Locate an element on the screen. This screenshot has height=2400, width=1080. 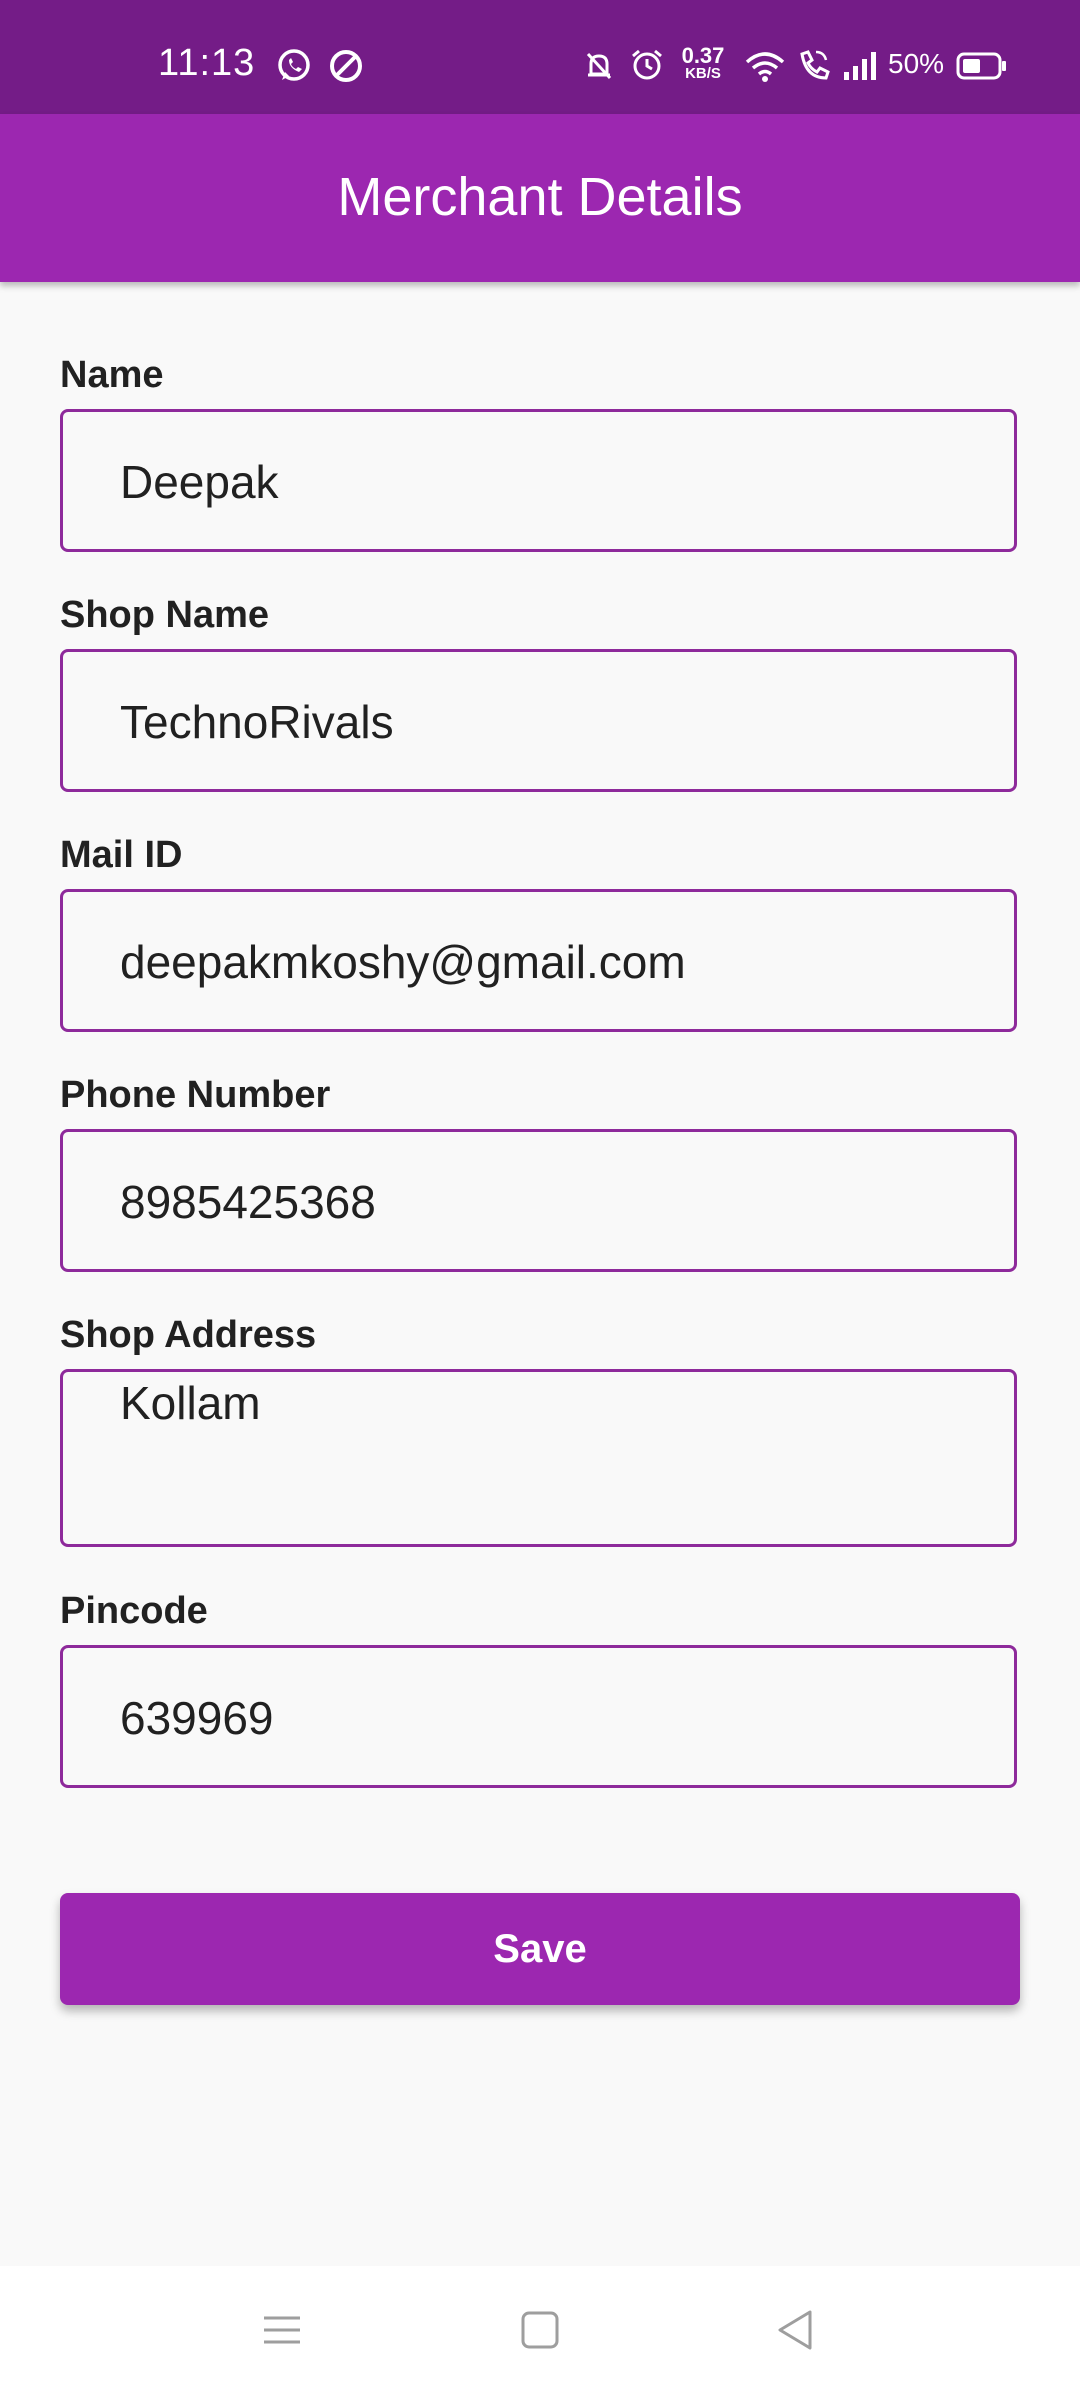
pincode-field: 639969 is located at coordinates (538, 1716).